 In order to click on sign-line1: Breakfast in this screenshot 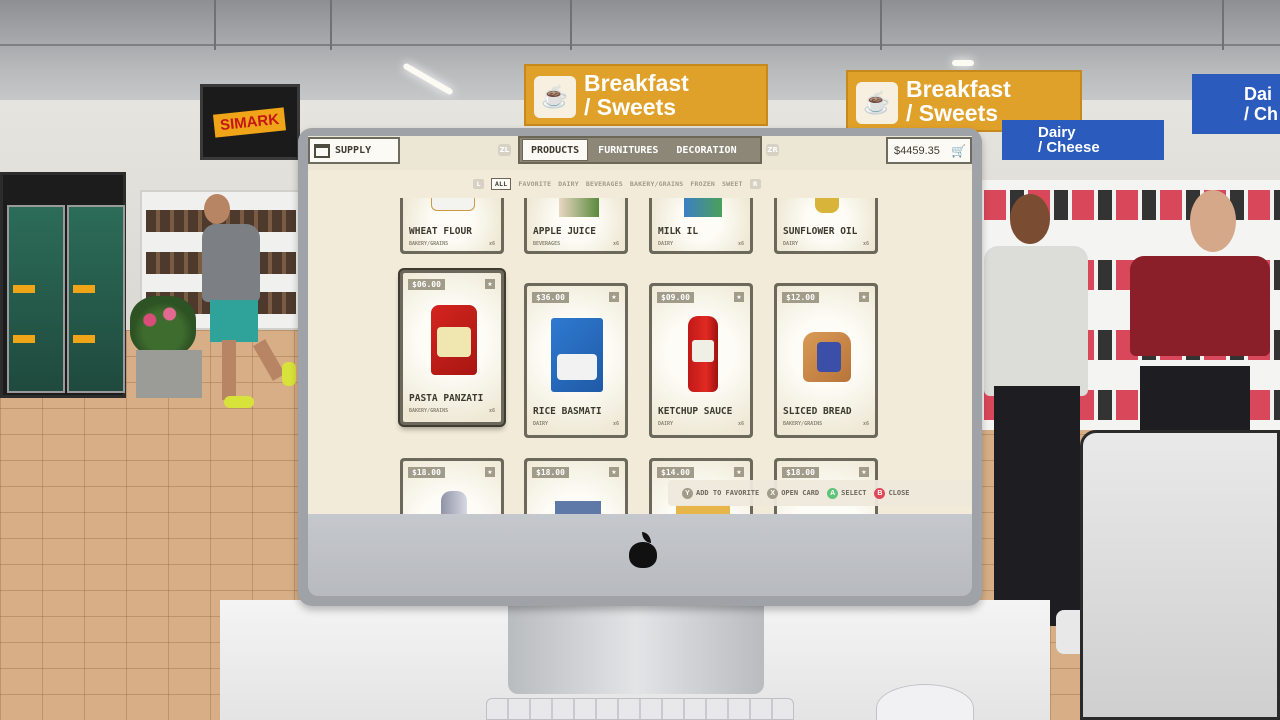, I will do `click(958, 89)`.